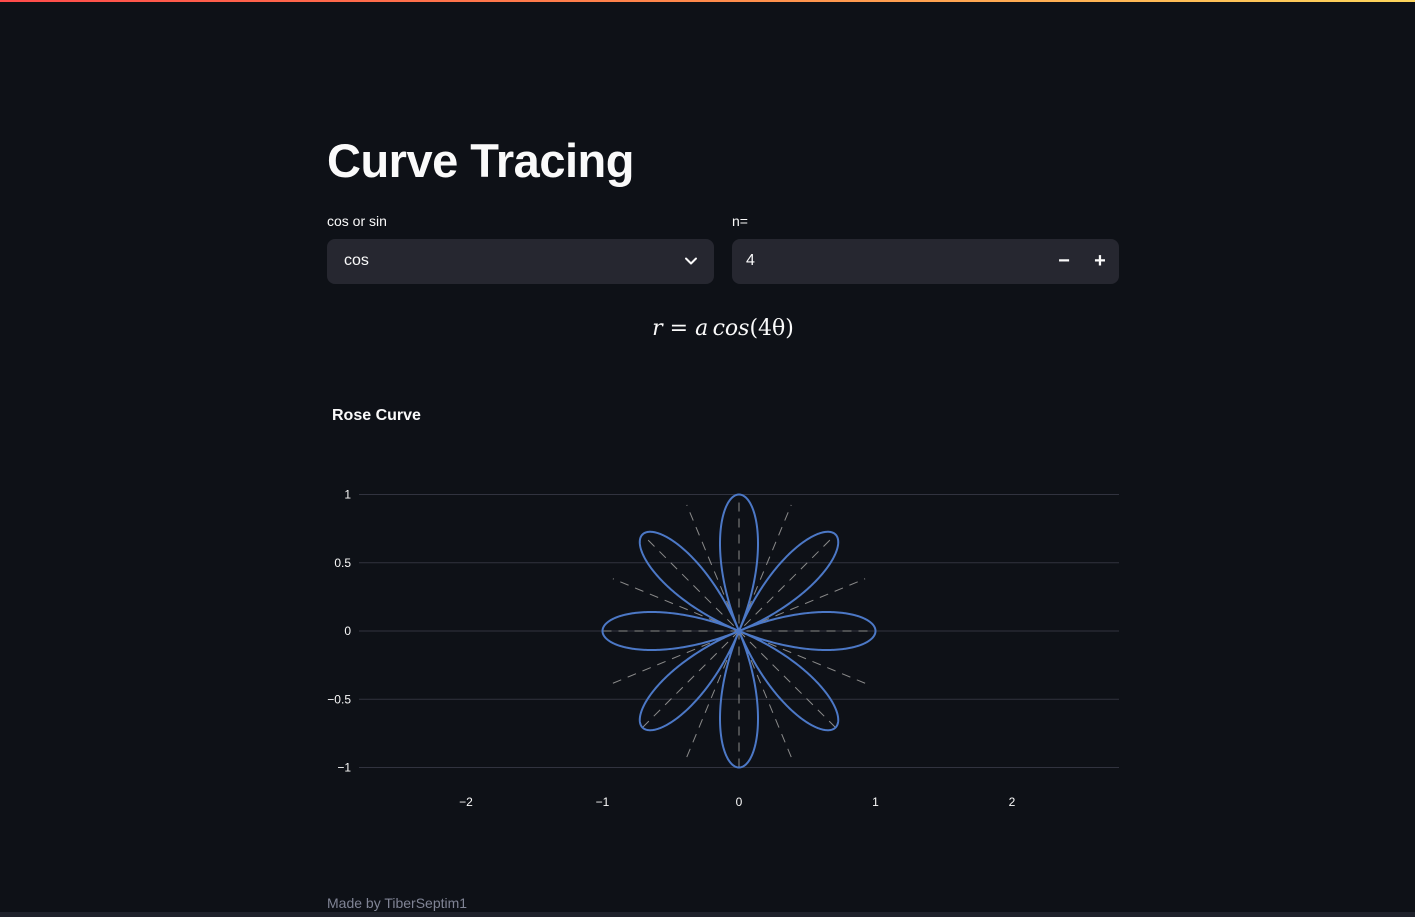  What do you see at coordinates (731, 328) in the screenshot?
I see `formula-fn: cos` at bounding box center [731, 328].